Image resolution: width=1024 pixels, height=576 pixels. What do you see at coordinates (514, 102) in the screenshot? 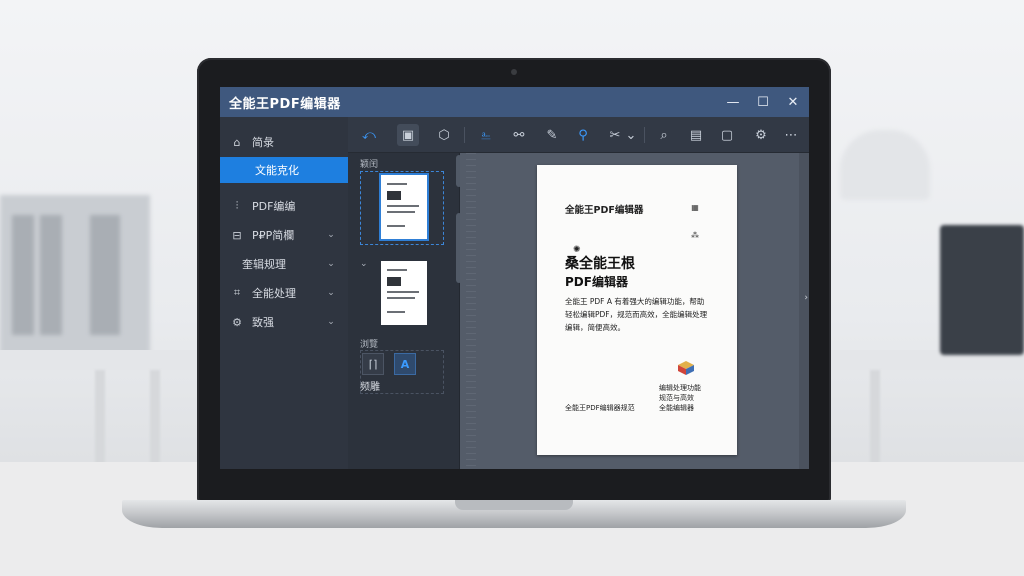
I see `title-bar: 全能王PDF编辑器 — ☐ ✕` at bounding box center [514, 102].